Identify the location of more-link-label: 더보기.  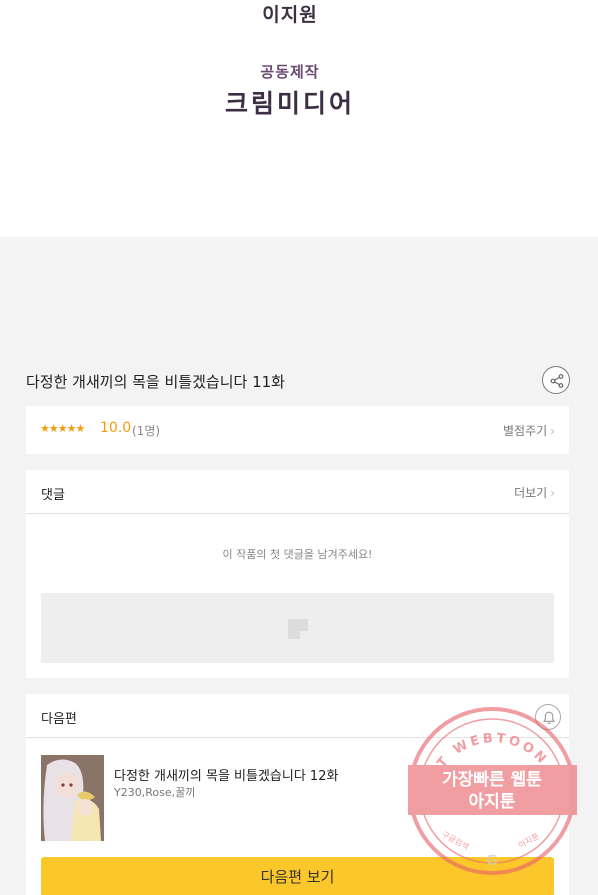
(531, 493).